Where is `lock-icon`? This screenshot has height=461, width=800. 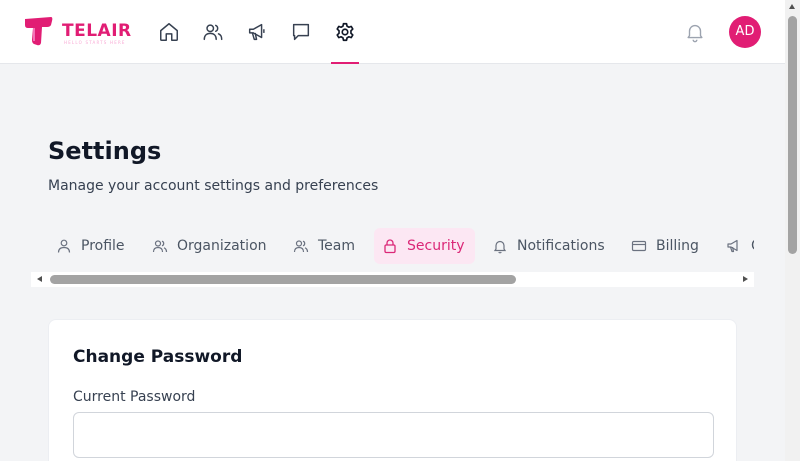
lock-icon is located at coordinates (390, 246).